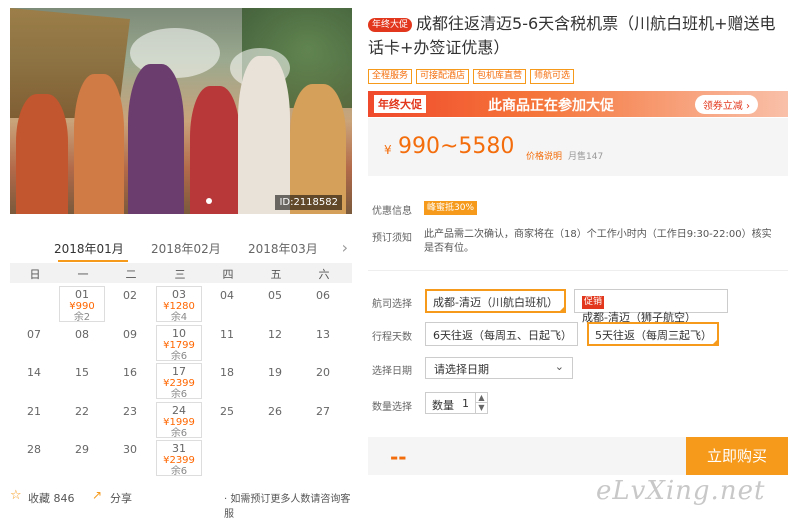  I want to click on calendar-day-available: 10 ¥1799 余6, so click(179, 343).